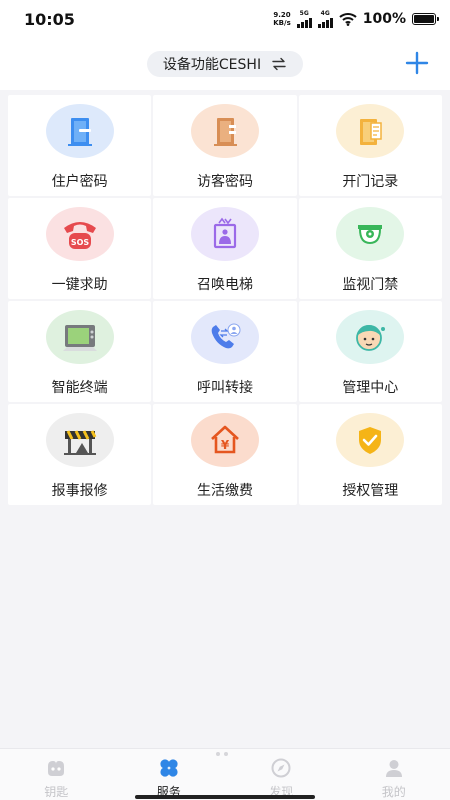  I want to click on tile-label: 管理中心, so click(370, 388).